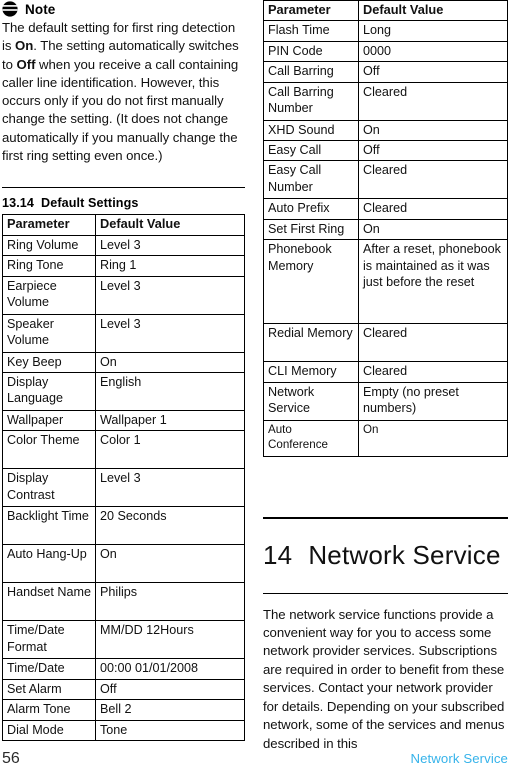 The width and height of the screenshot is (509, 774). Describe the element at coordinates (49, 689) in the screenshot. I see `cell-parameter: Set Alarm` at that location.